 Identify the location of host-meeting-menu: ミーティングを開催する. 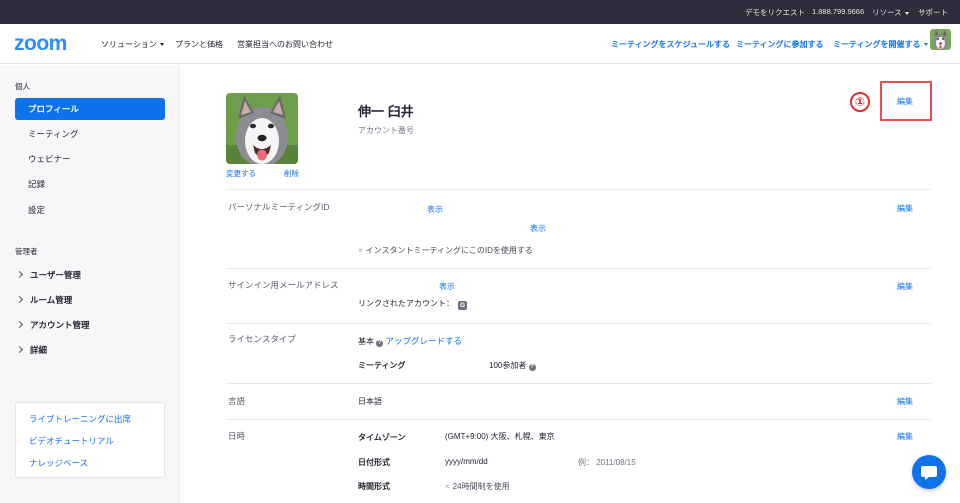
(880, 44).